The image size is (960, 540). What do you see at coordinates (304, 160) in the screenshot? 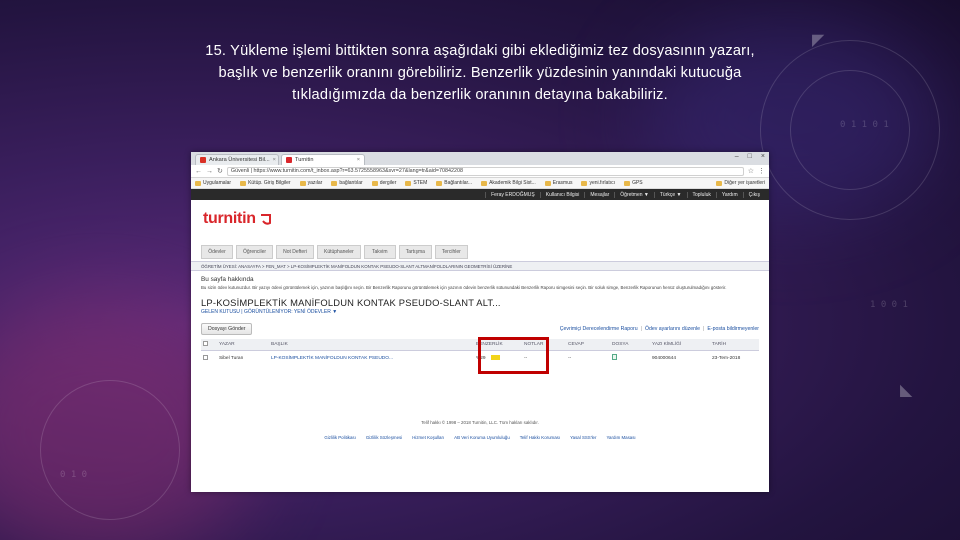
I see `tab-label: Turnitin` at bounding box center [304, 160].